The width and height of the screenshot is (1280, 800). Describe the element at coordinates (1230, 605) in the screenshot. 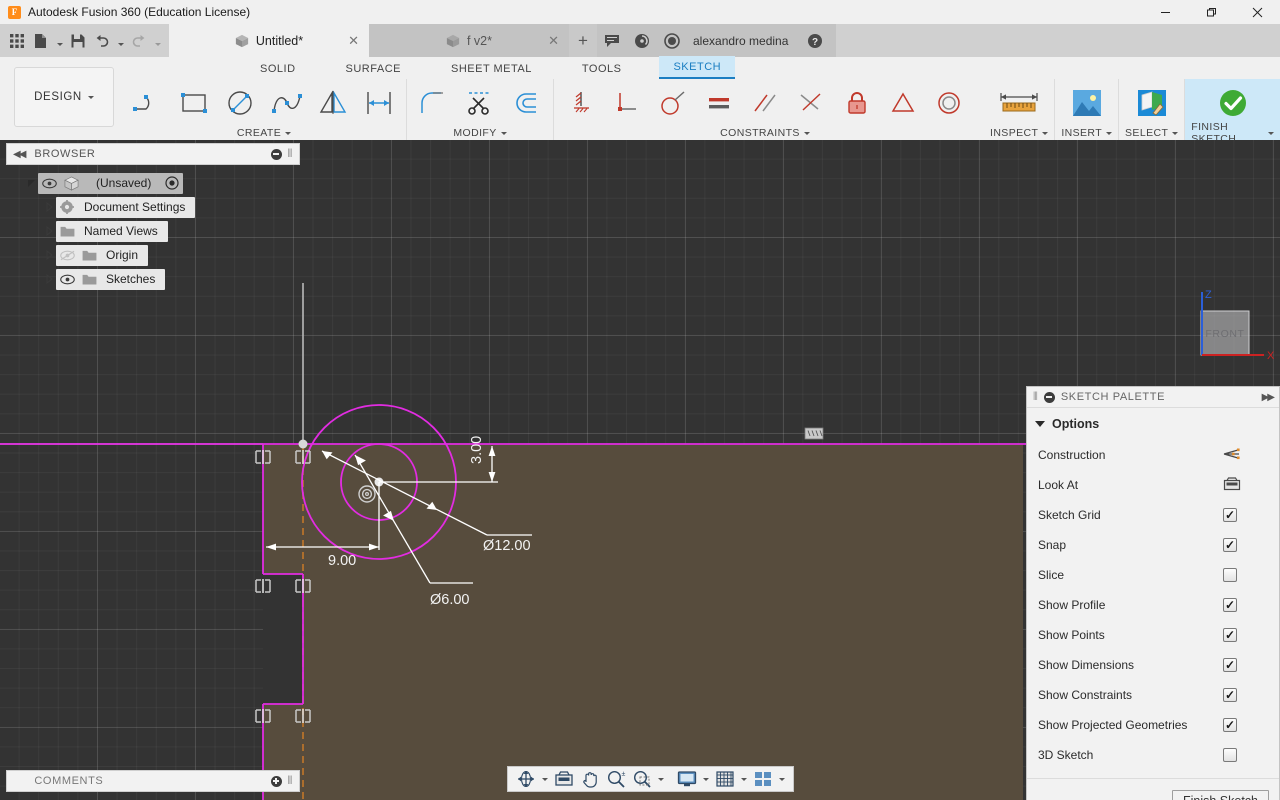

I see `show-profile-checkbox: ✓` at that location.